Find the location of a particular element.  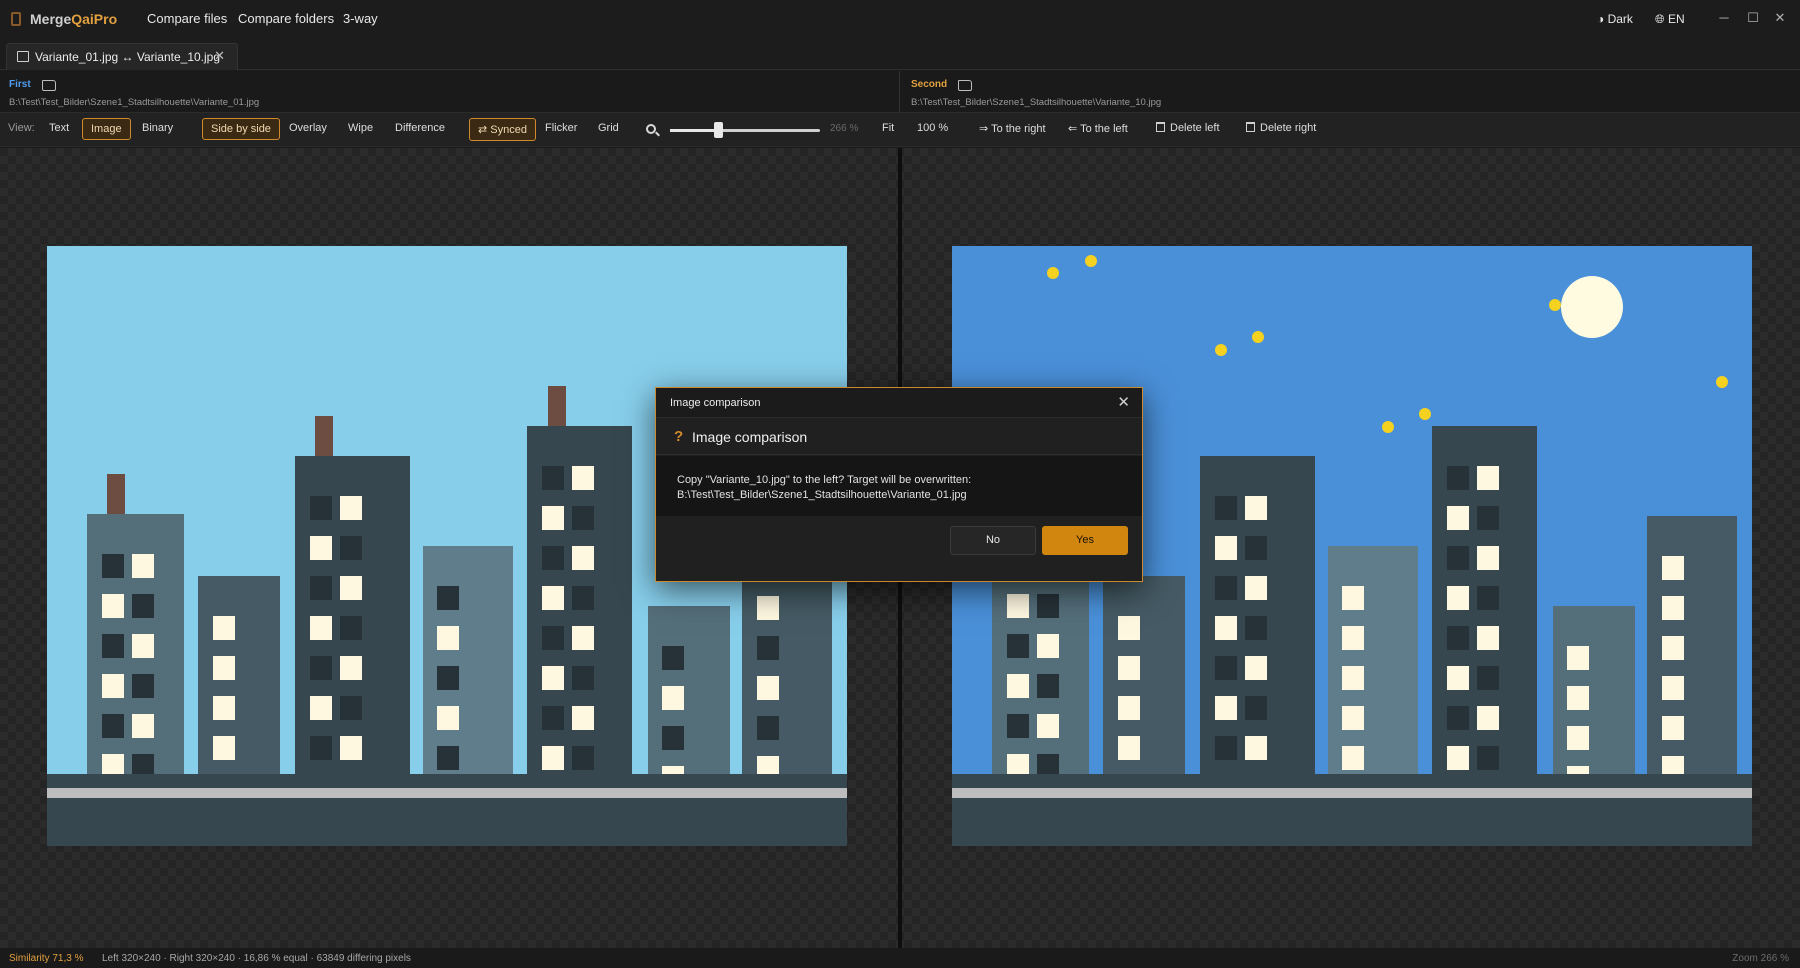

mode-text-button: Text is located at coordinates (59, 128).